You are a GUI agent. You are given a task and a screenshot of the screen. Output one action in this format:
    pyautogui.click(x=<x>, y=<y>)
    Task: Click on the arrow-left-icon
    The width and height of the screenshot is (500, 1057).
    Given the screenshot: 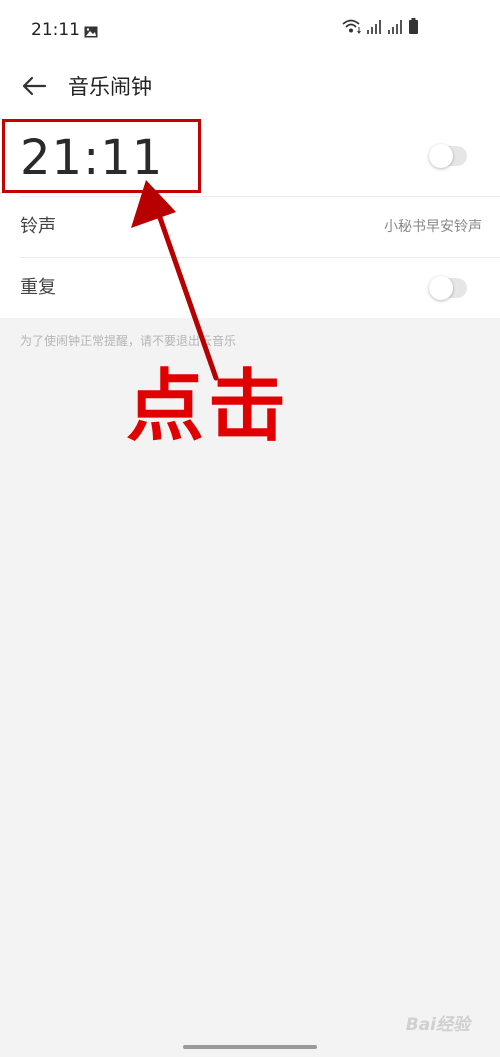 What is the action you would take?
    pyautogui.click(x=34, y=88)
    